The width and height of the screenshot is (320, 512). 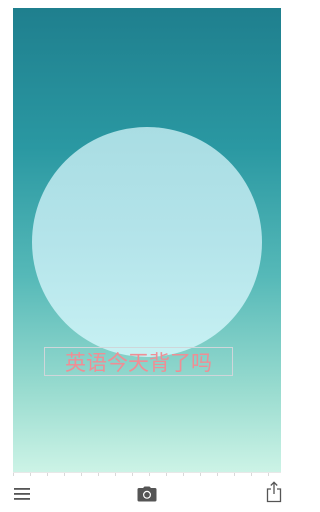 I want to click on share-button, so click(x=274, y=492).